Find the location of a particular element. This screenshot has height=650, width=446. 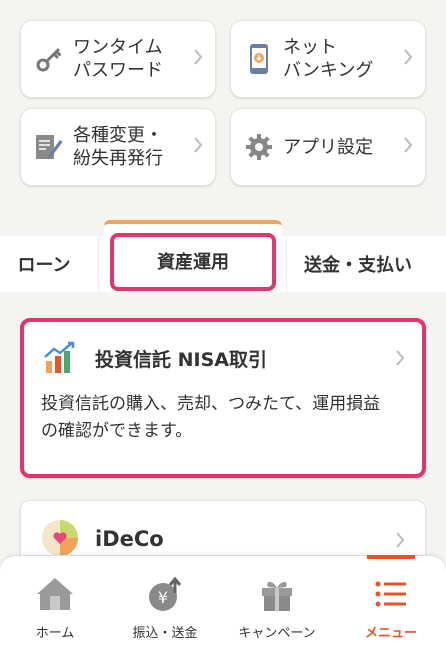

nav-transfer: ¥ 振込・送金 is located at coordinates (165, 603).